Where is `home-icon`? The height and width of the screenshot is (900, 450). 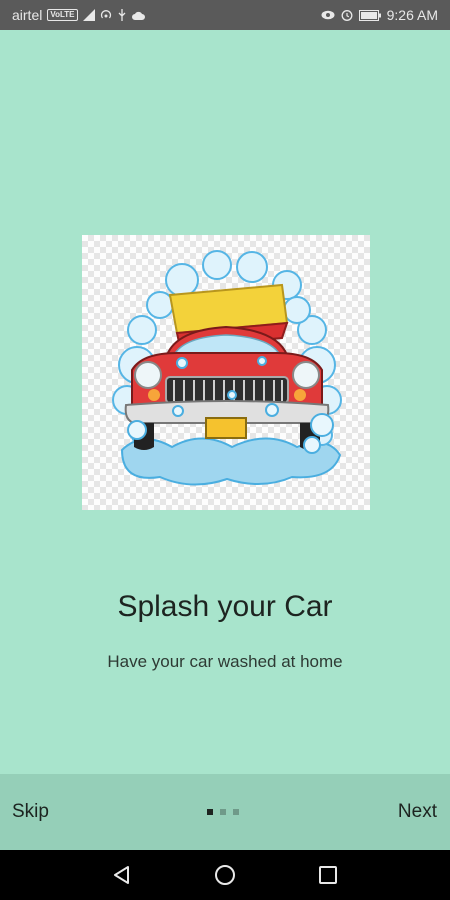
home-icon is located at coordinates (225, 875).